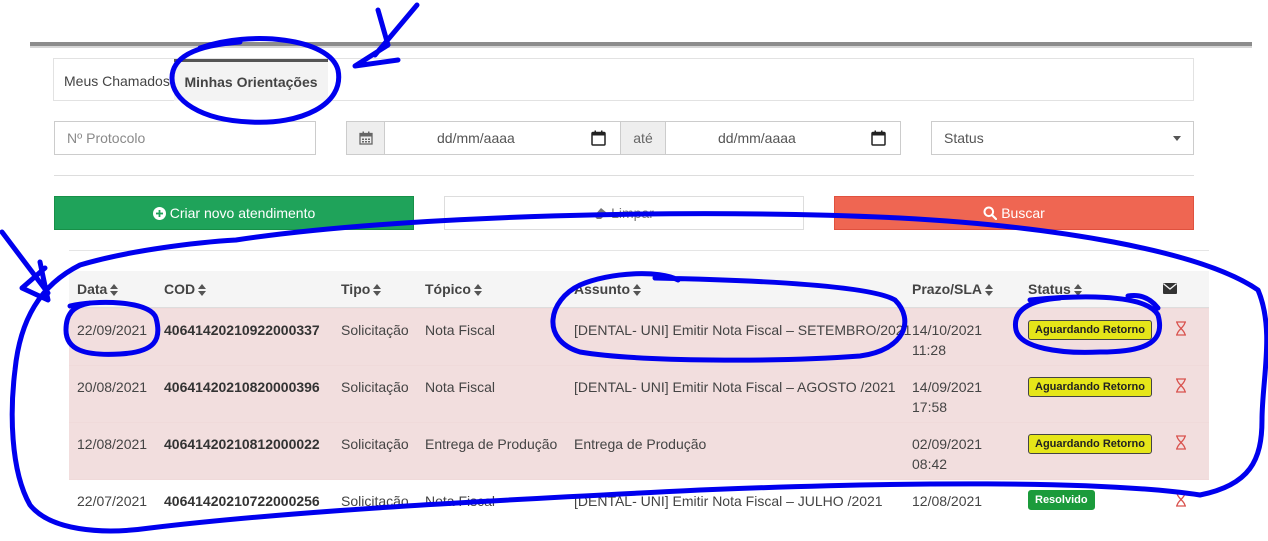 The image size is (1268, 541). I want to click on prazo-date: 14/10/2021, so click(947, 330).